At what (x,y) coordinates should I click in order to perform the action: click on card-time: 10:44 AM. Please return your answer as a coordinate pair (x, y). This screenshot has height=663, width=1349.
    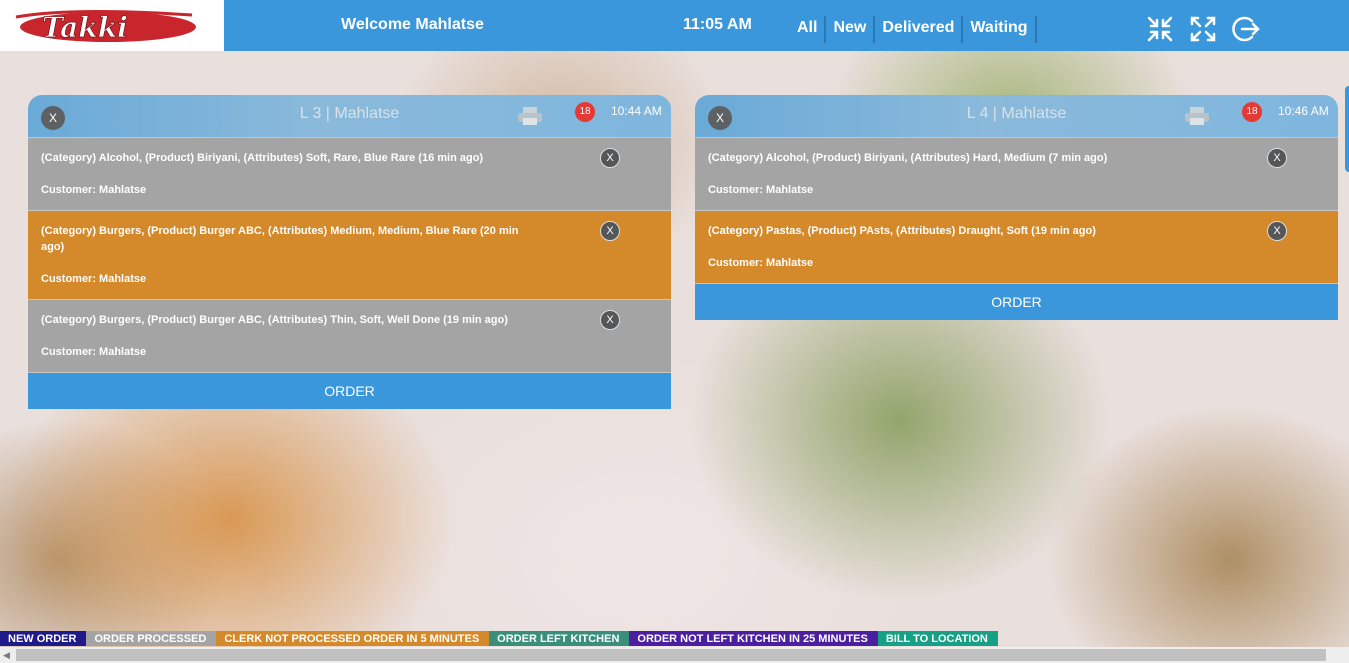
    Looking at the image, I should click on (636, 111).